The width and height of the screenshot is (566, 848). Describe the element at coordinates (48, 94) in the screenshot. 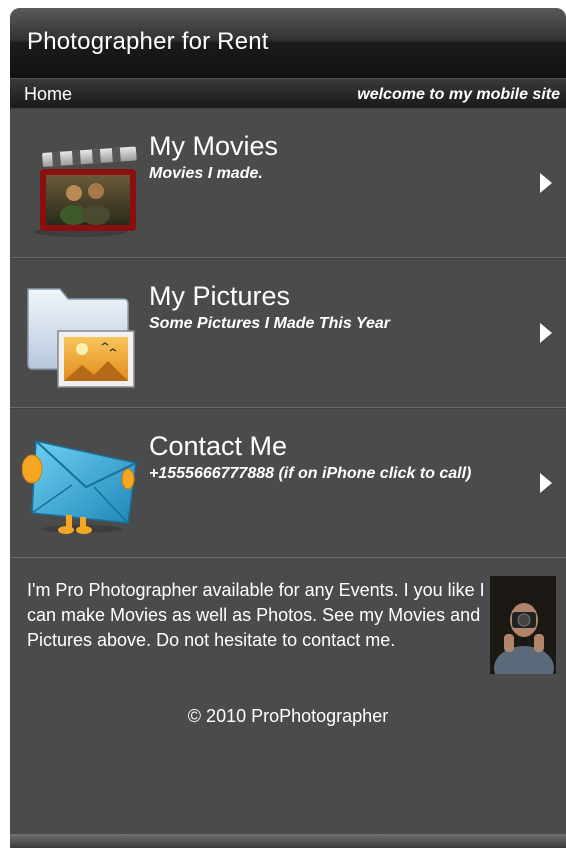

I see `home-link: Home` at that location.